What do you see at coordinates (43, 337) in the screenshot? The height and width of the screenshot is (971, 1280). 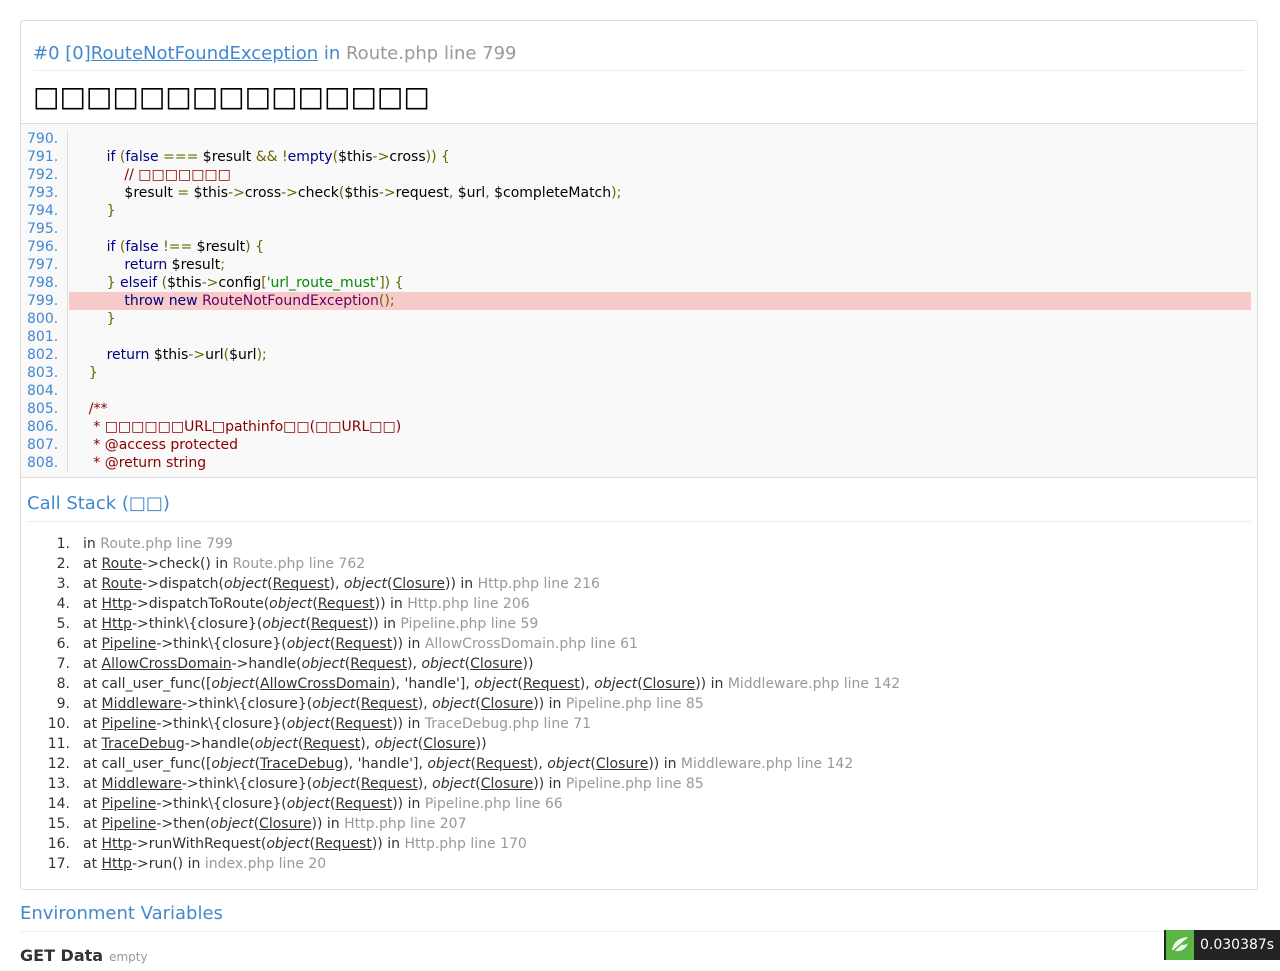 I see `line-number: 801.` at bounding box center [43, 337].